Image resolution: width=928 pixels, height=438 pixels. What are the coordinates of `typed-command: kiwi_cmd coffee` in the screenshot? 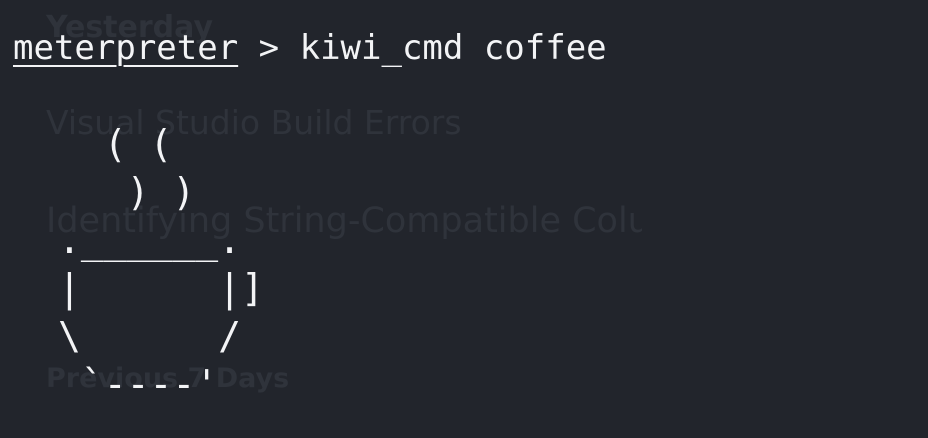 It's located at (453, 48).